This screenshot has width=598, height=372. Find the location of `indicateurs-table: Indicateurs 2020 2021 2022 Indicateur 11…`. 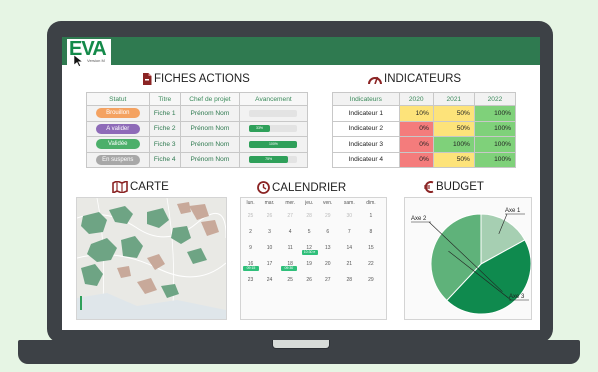

indicateurs-table: Indicateurs 2020 2021 2022 Indicateur 11… is located at coordinates (424, 130).